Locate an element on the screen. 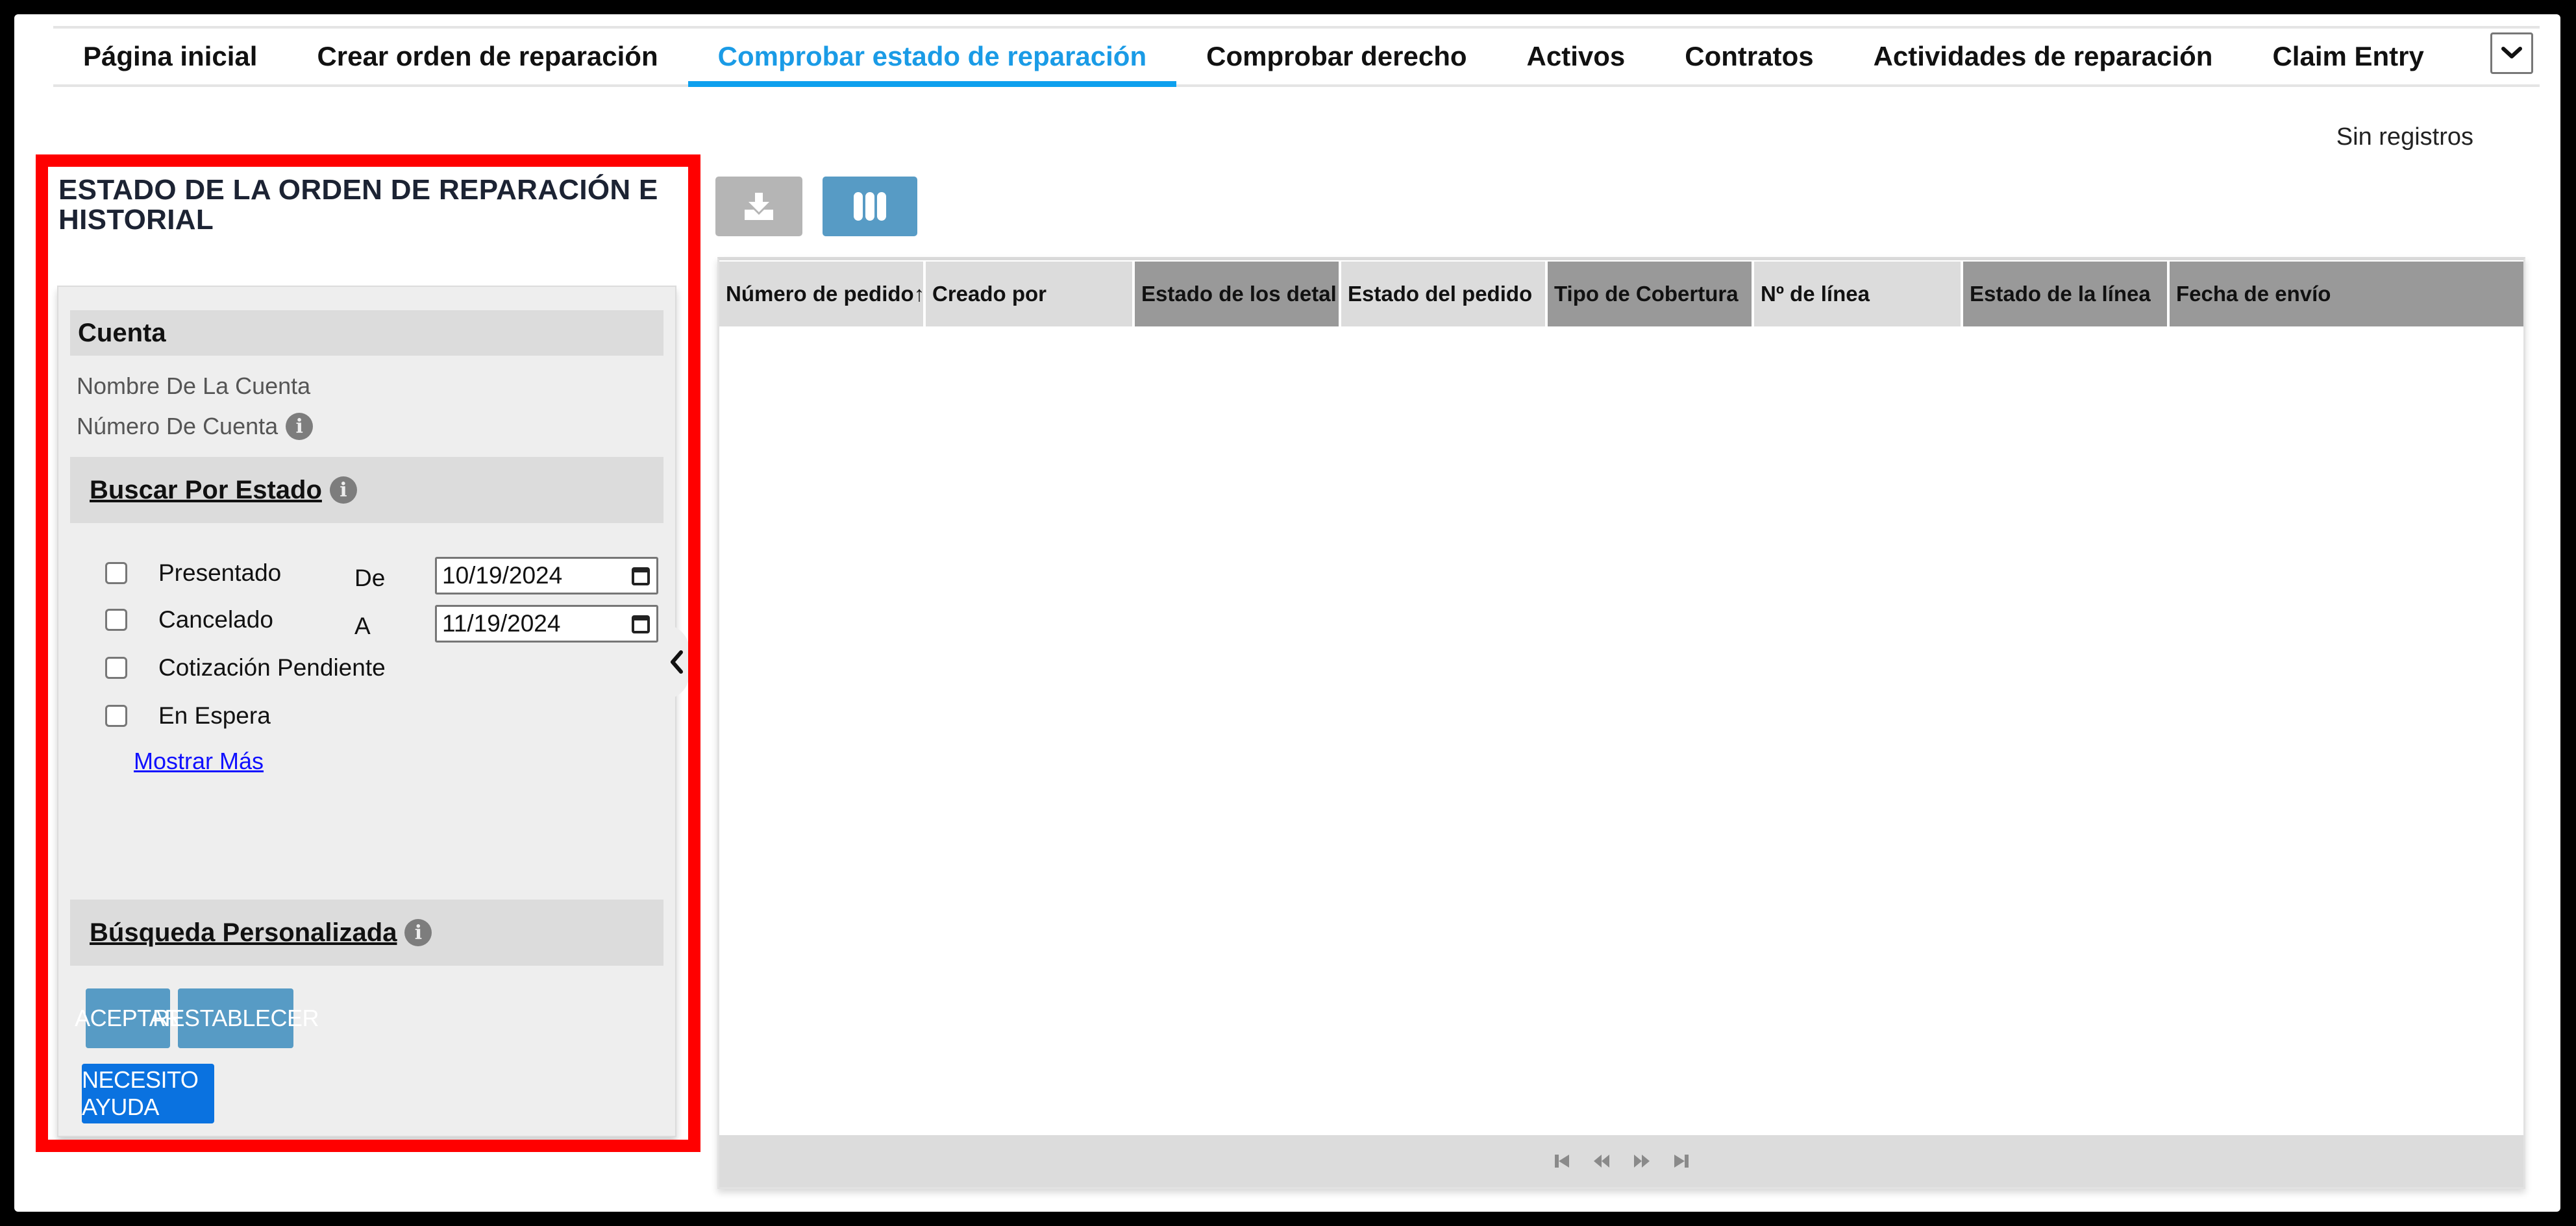 The width and height of the screenshot is (2576, 1226). last-page-icon is located at coordinates (1681, 1161).